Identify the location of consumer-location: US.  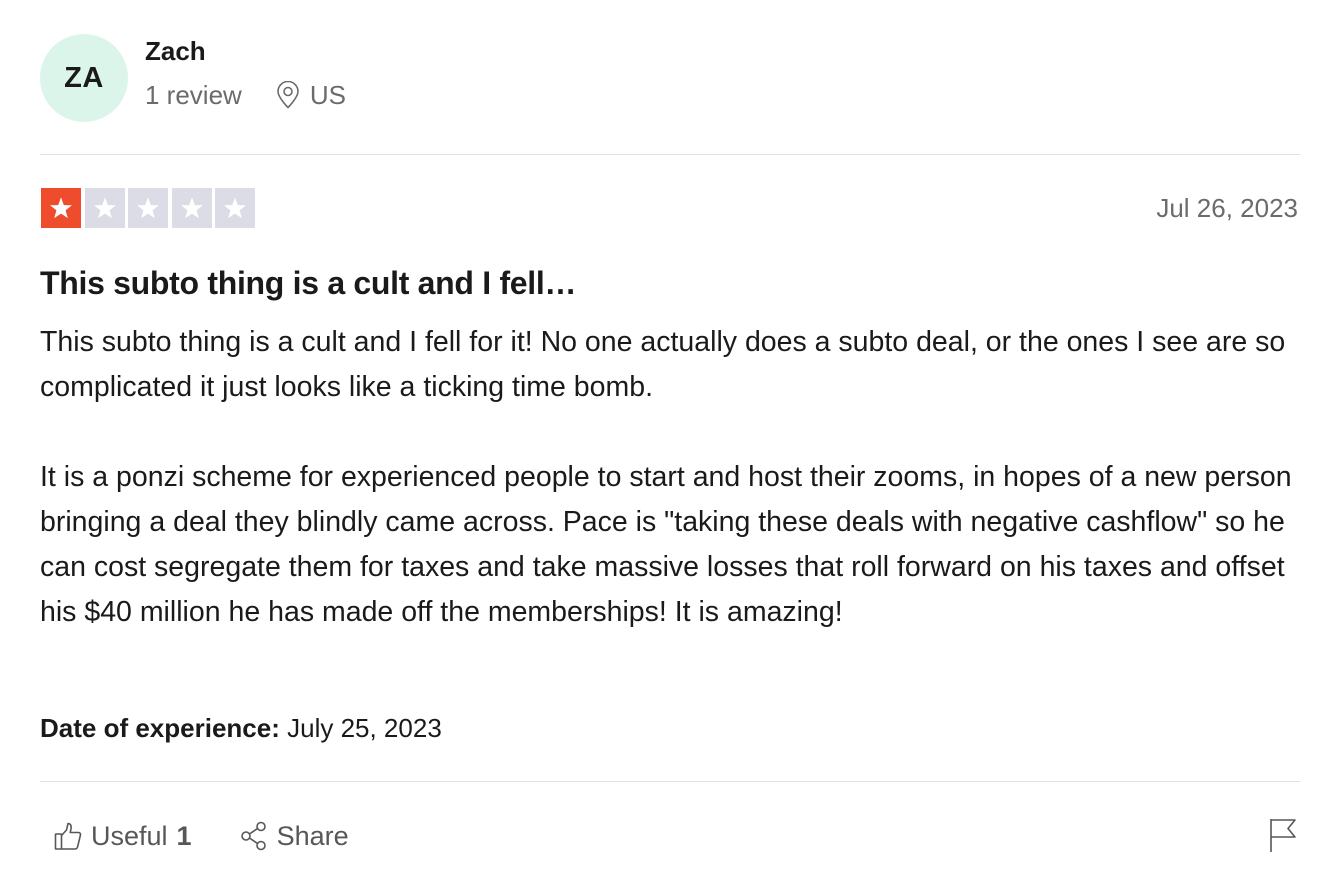
(311, 95).